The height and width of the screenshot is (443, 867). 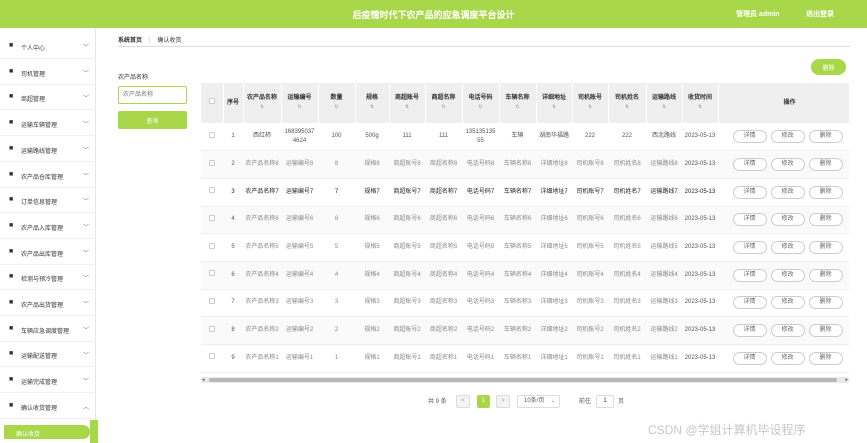 I want to click on select-all-cell, so click(x=212, y=103).